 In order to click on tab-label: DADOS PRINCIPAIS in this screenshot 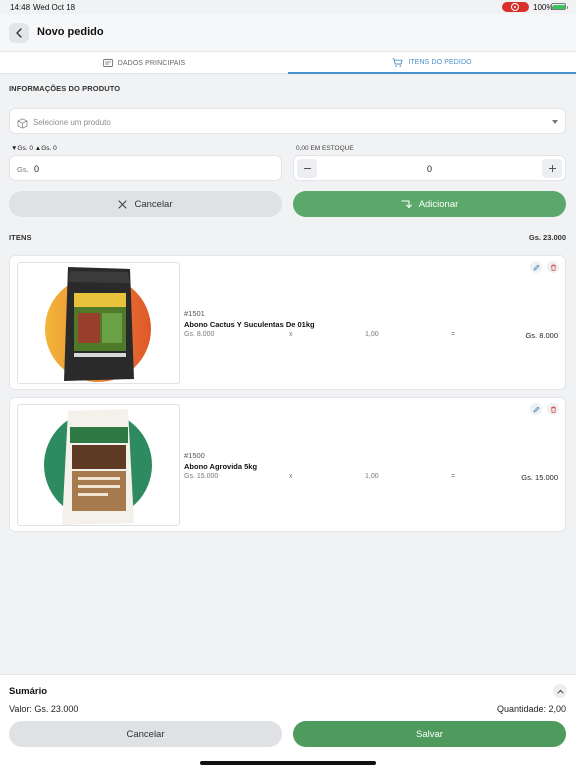, I will do `click(151, 63)`.